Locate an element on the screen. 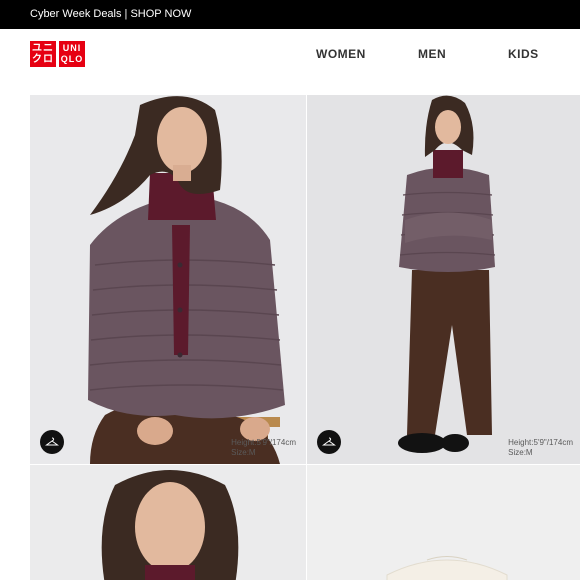  product-flatlay-illustration is located at coordinates (447, 568).